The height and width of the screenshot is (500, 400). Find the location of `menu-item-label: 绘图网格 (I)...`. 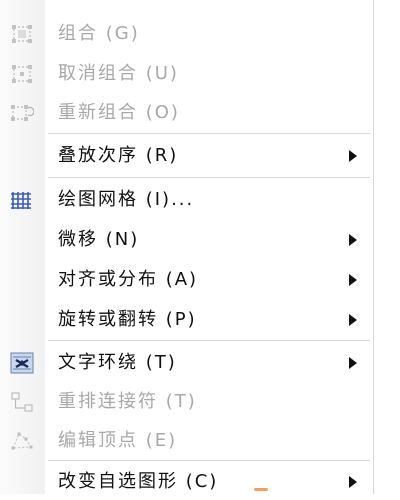

menu-item-label: 绘图网格 (I)... is located at coordinates (126, 199).